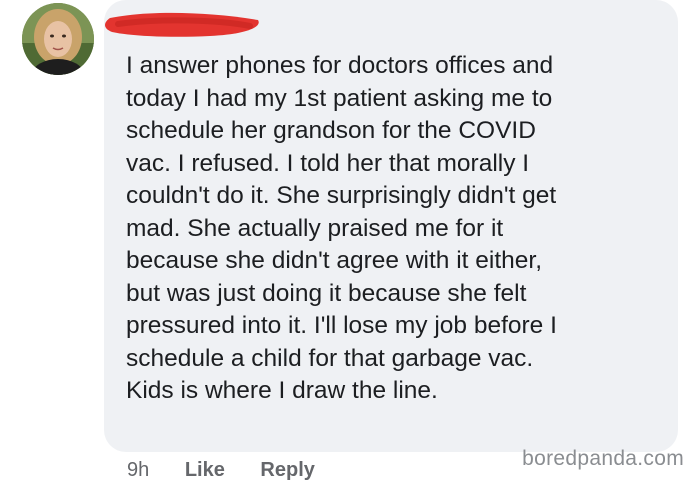 The width and height of the screenshot is (700, 482). Describe the element at coordinates (205, 470) in the screenshot. I see `like-button: Like` at that location.